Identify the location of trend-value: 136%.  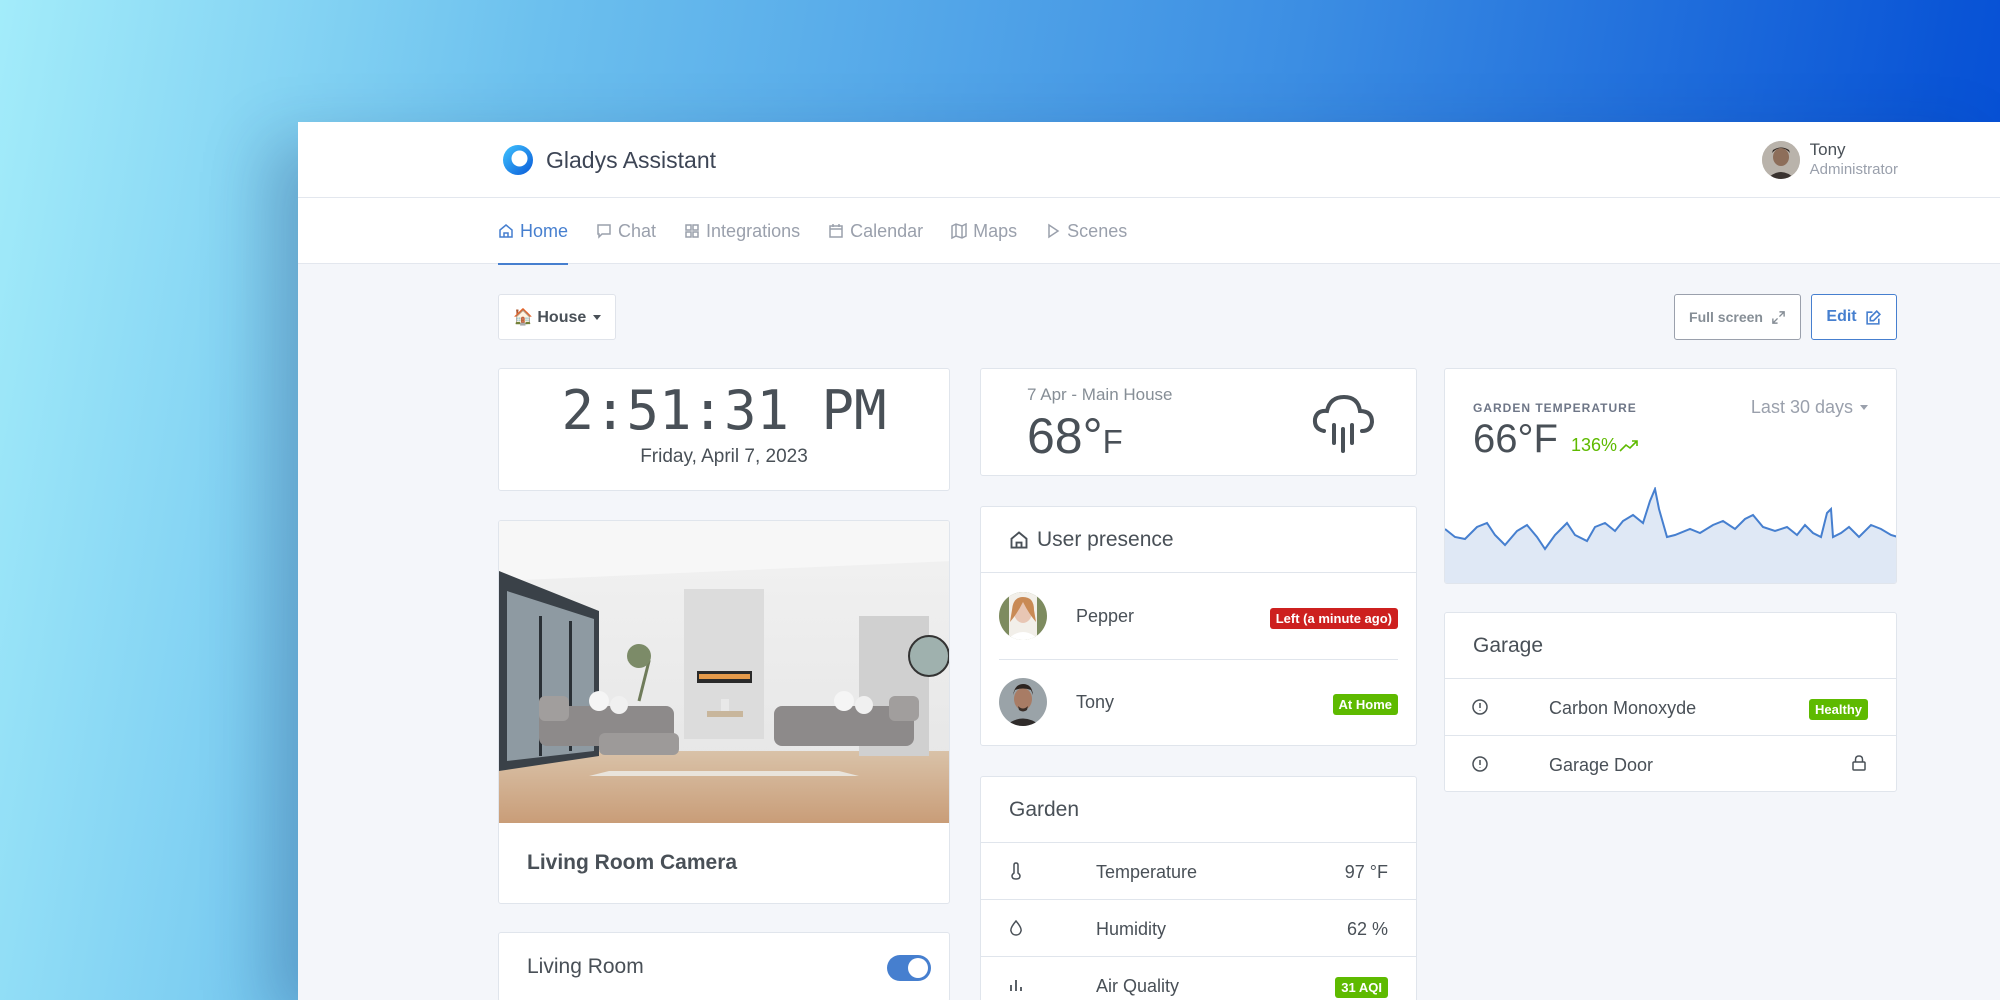
(1594, 445).